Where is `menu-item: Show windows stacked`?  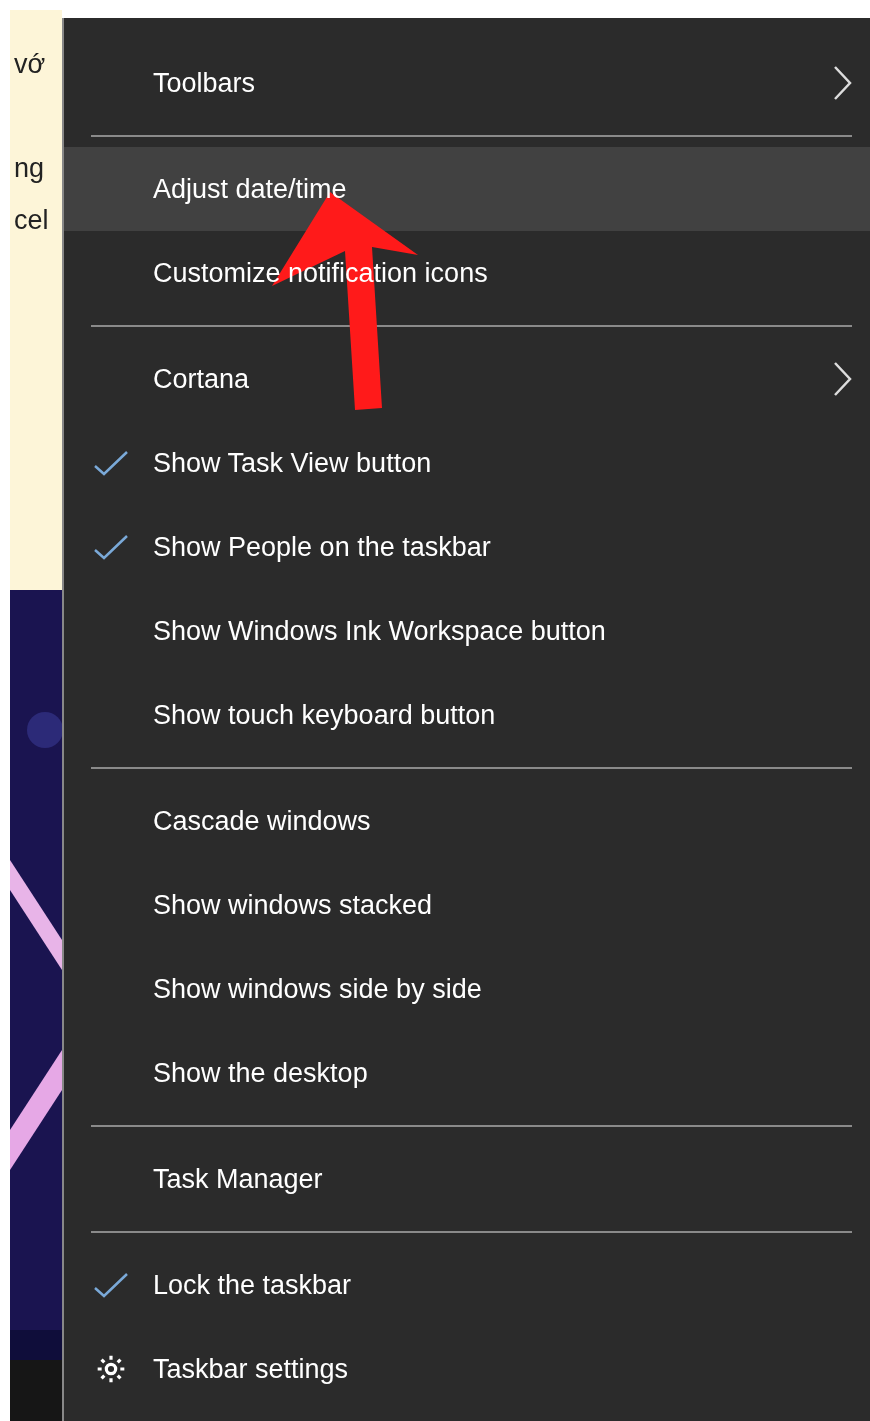 menu-item: Show windows stacked is located at coordinates (467, 905).